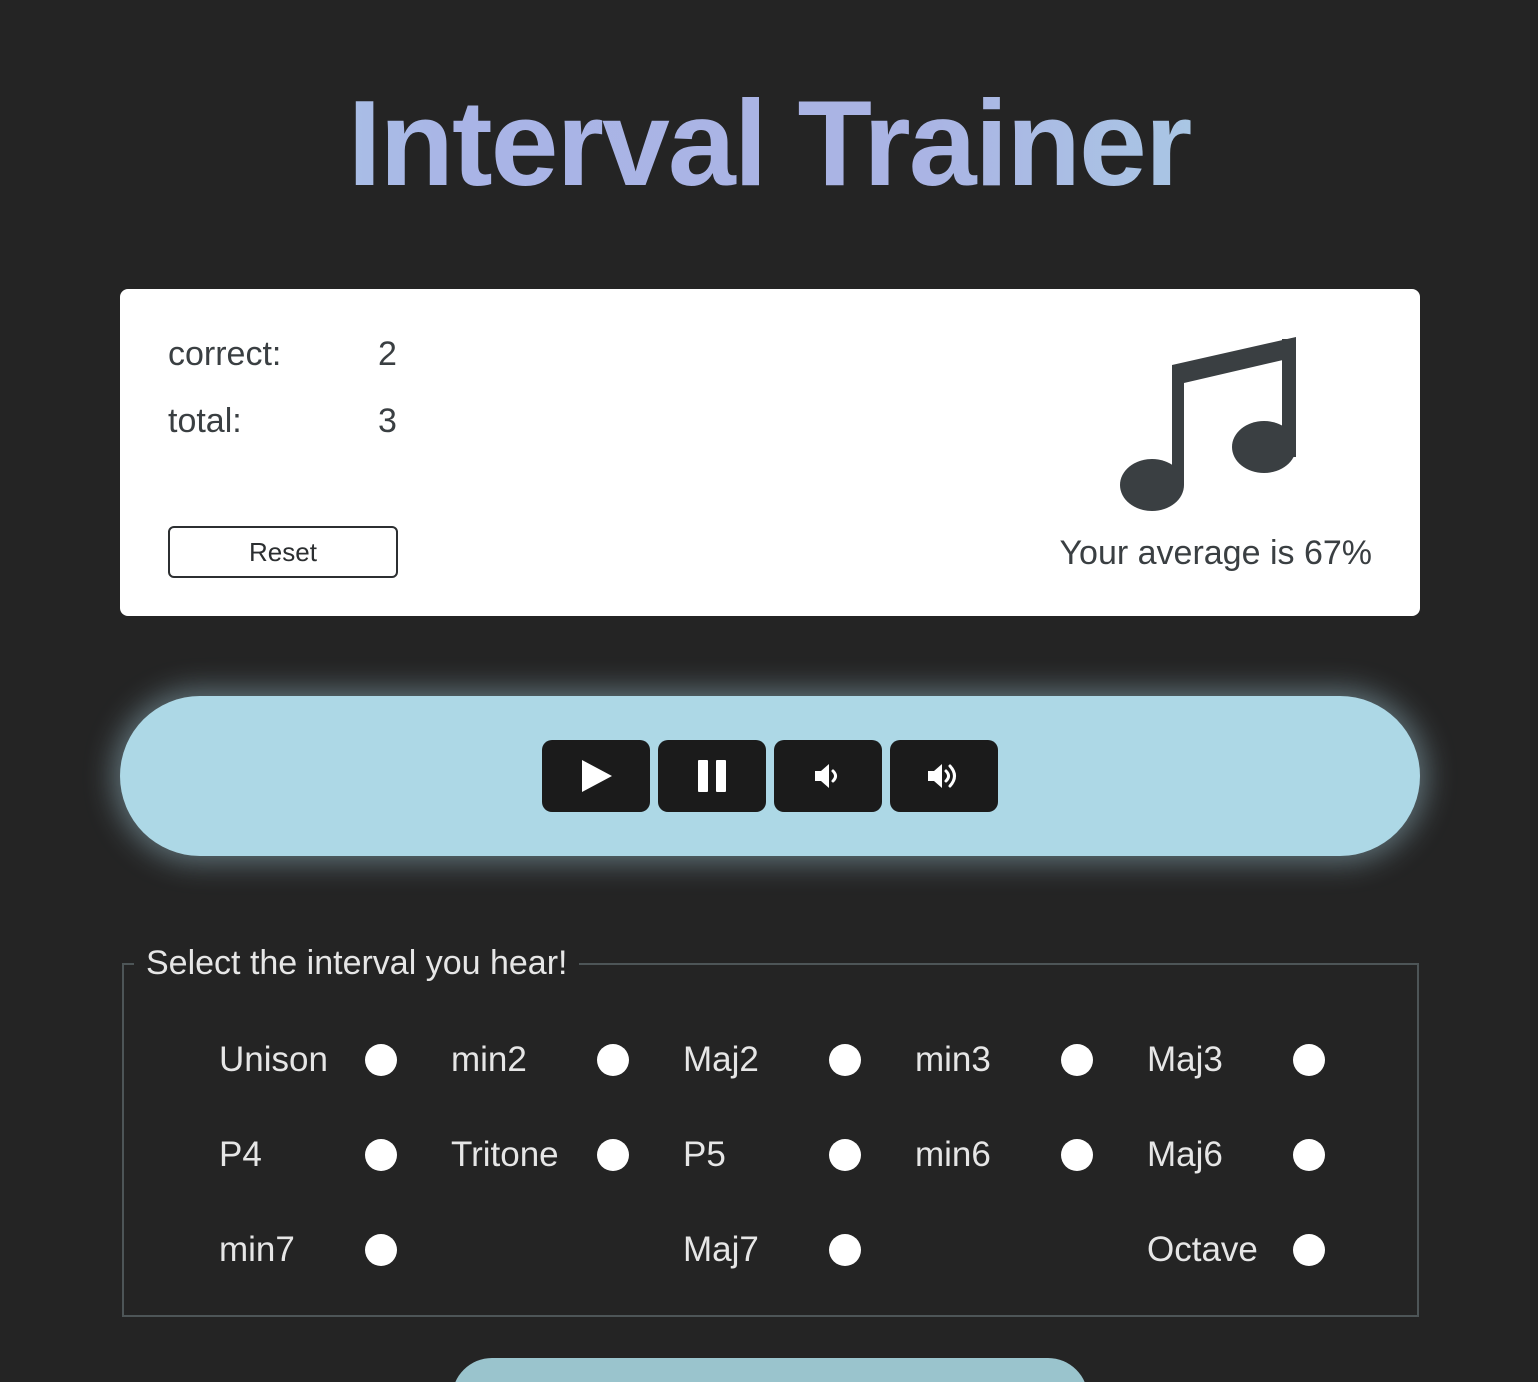 The width and height of the screenshot is (1538, 1382). I want to click on option-p4: P4, so click(329, 1155).